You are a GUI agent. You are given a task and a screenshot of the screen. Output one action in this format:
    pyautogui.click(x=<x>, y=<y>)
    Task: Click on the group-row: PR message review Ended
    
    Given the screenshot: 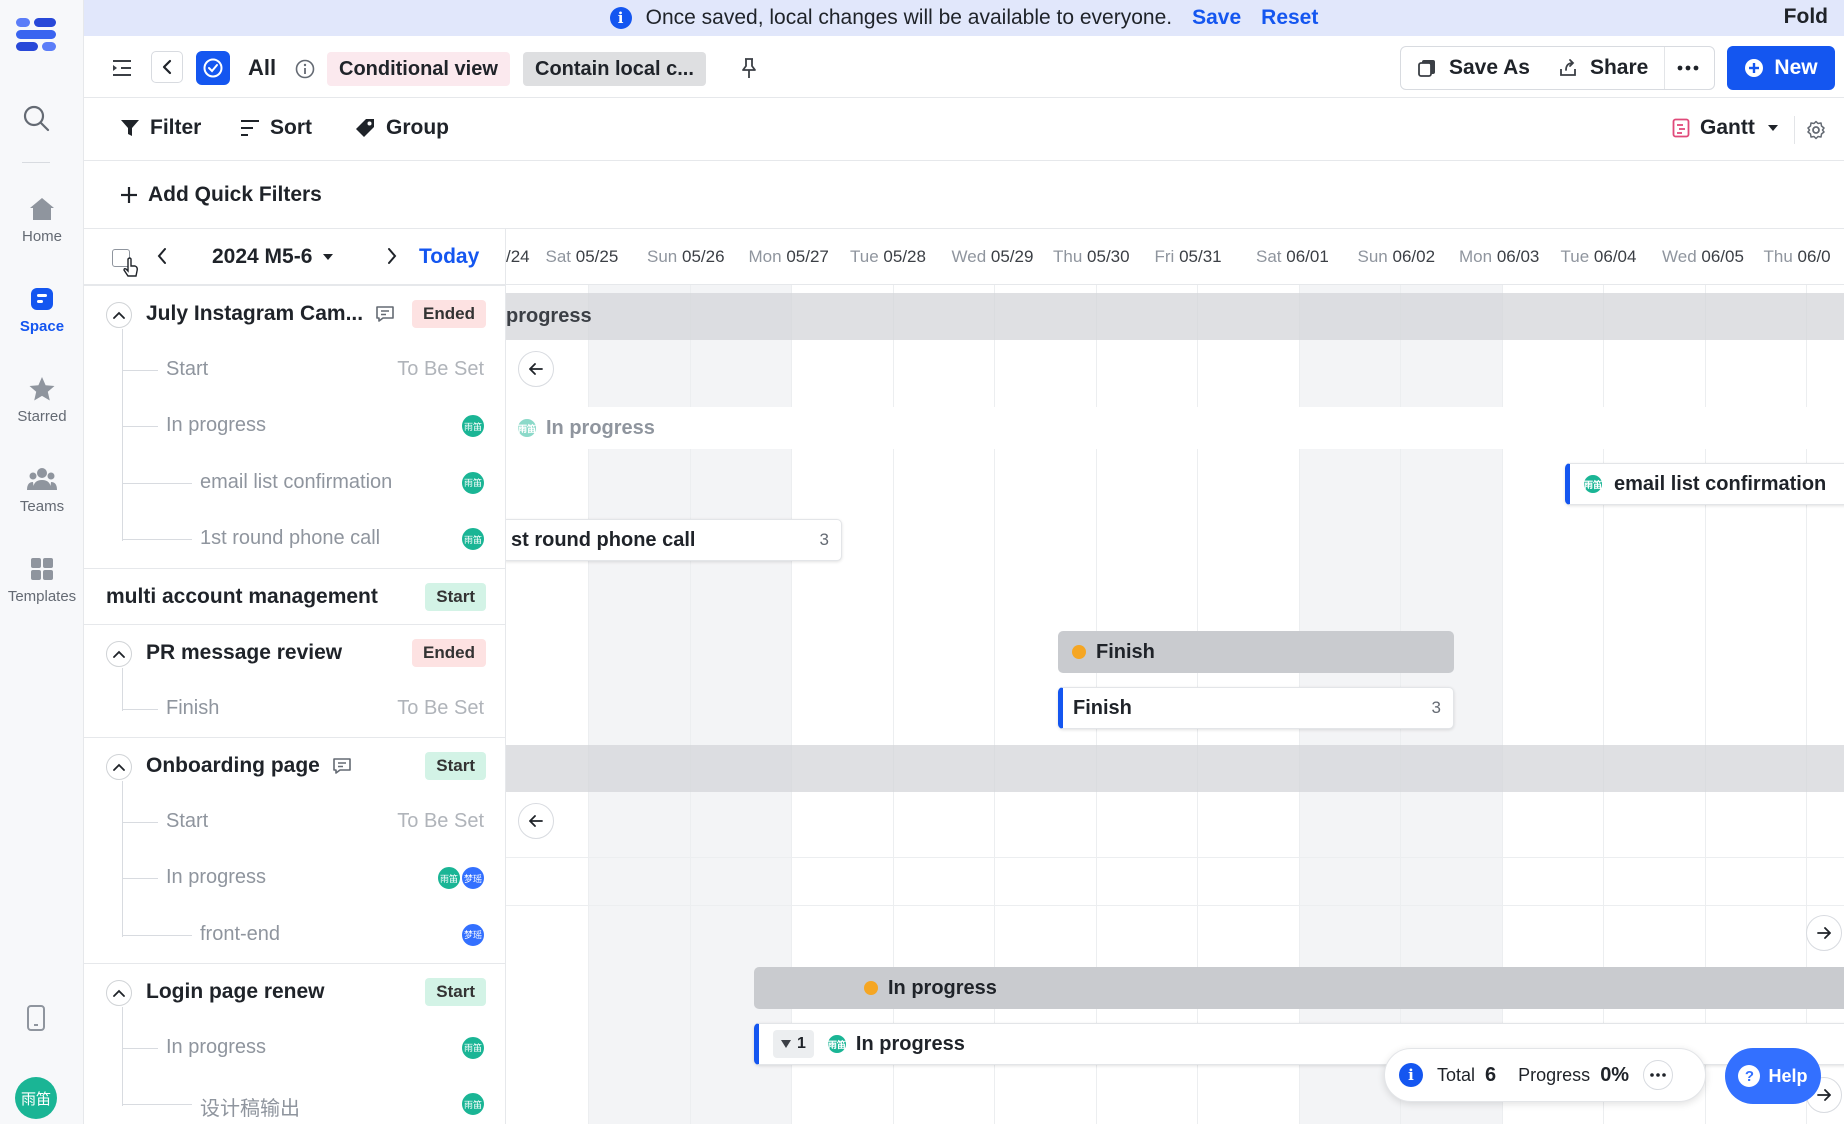 What is the action you would take?
    pyautogui.click(x=294, y=652)
    